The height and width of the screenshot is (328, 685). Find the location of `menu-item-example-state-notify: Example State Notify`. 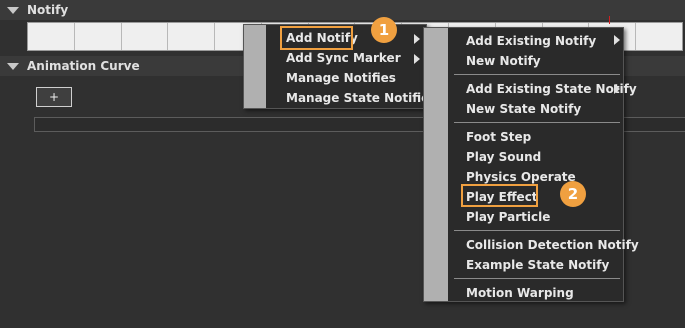

menu-item-example-state-notify: Example State Notify is located at coordinates (537, 265).